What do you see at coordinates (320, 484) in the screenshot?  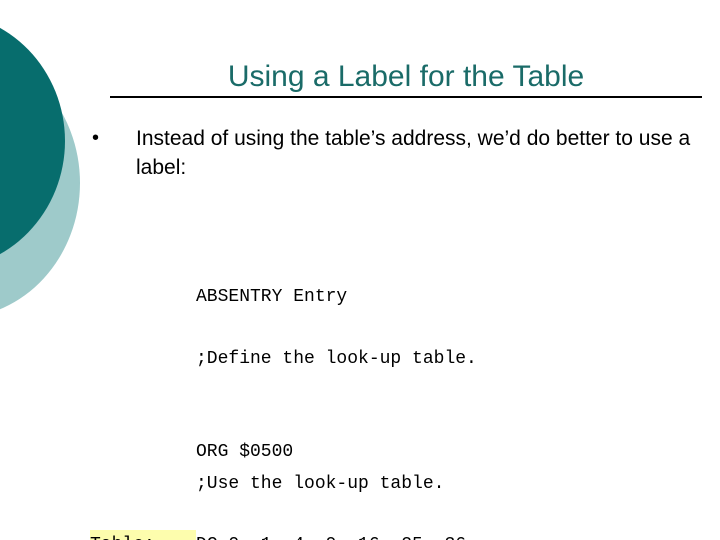 I see `code-text-use-comment: ;Use the look-up table.` at bounding box center [320, 484].